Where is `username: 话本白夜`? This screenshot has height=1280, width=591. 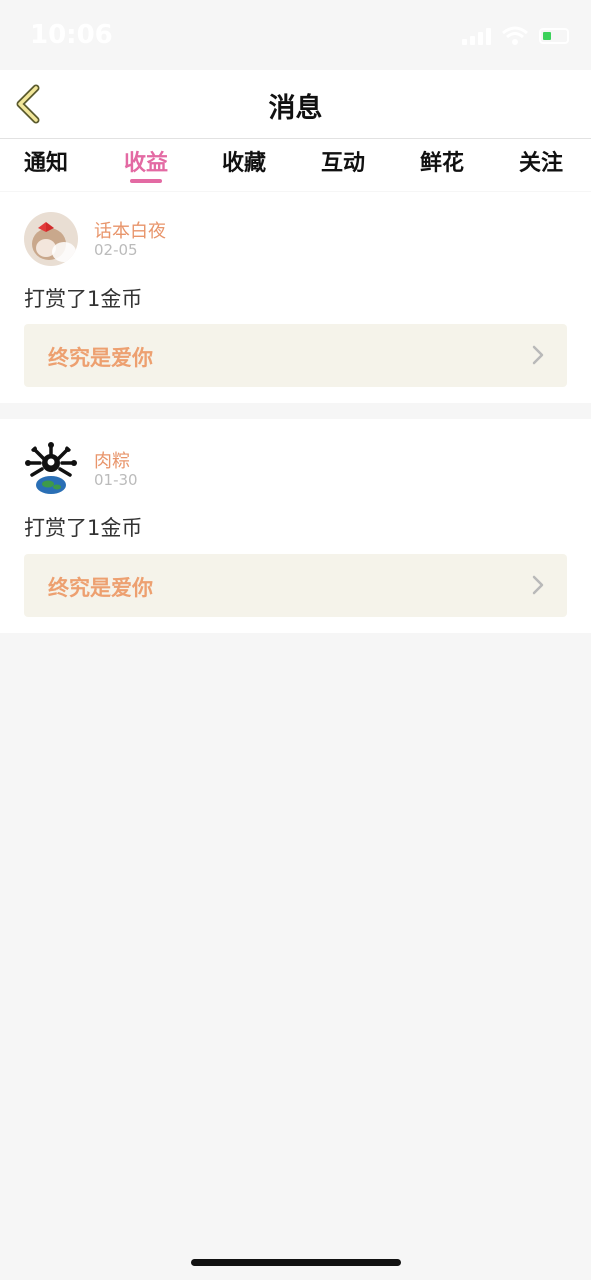 username: 话本白夜 is located at coordinates (130, 230).